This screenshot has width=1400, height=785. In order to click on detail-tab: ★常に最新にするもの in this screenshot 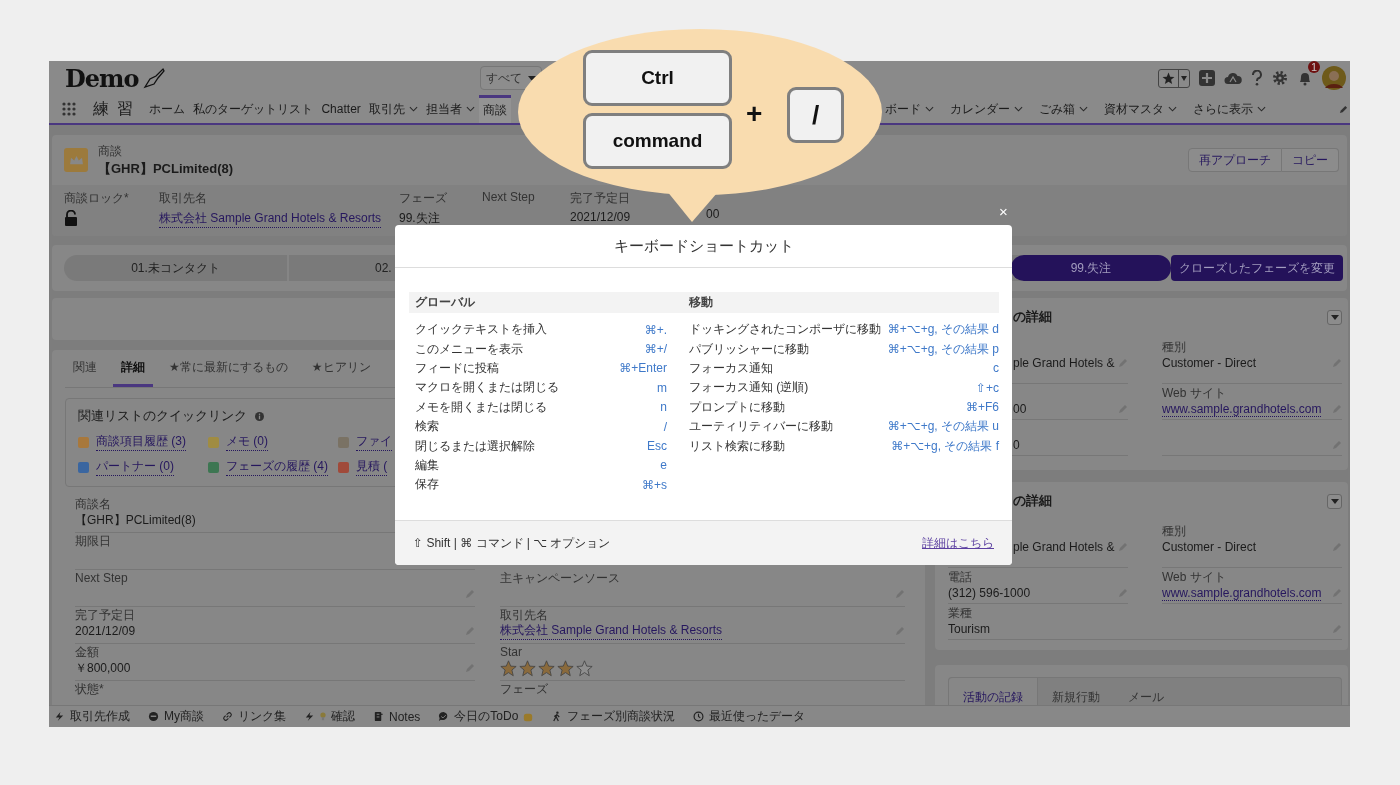, I will do `click(228, 368)`.